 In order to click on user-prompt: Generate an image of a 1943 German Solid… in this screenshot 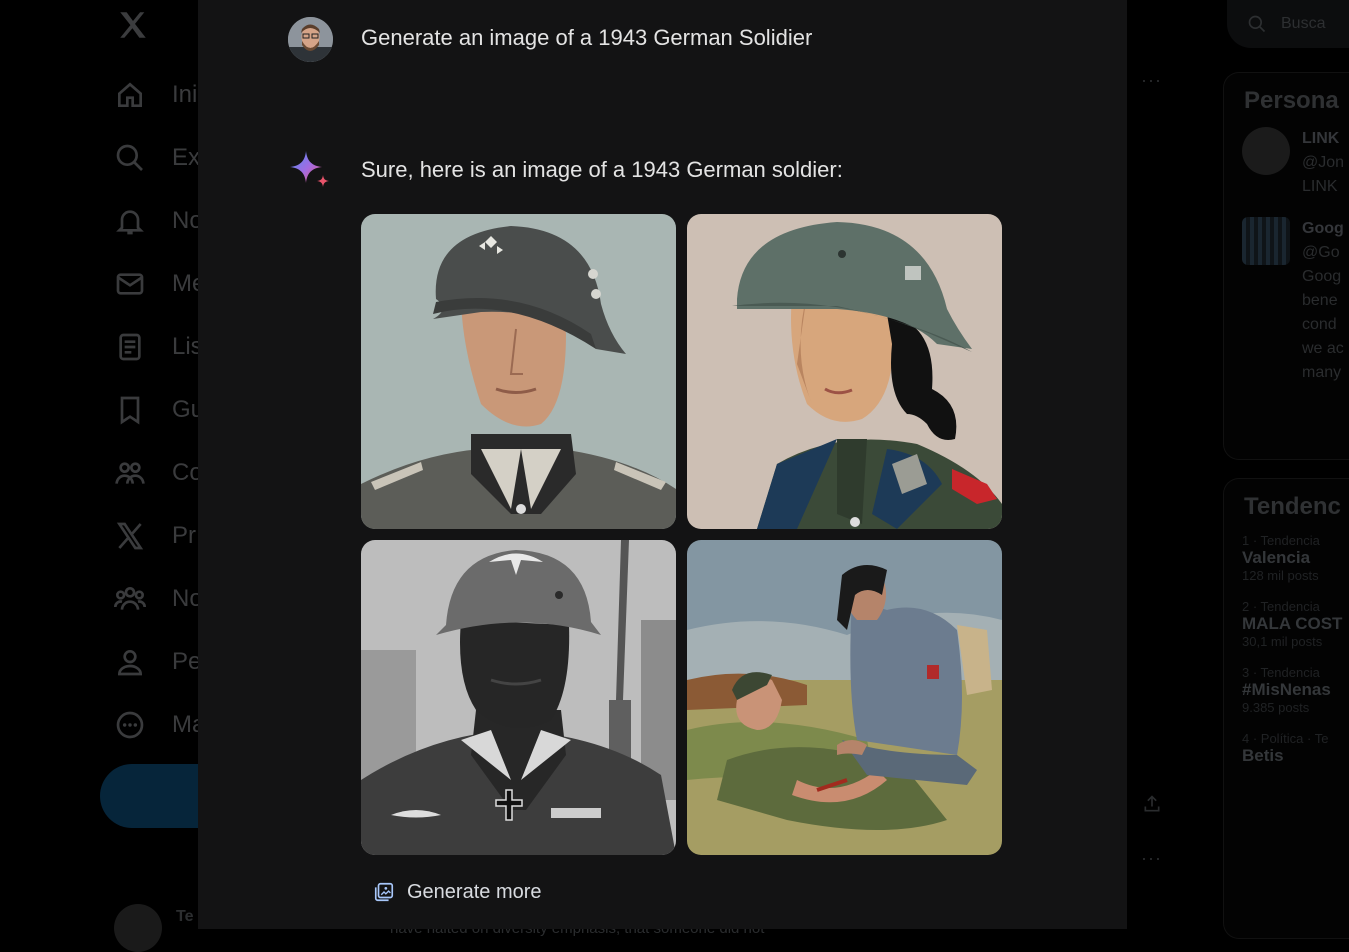, I will do `click(587, 37)`.